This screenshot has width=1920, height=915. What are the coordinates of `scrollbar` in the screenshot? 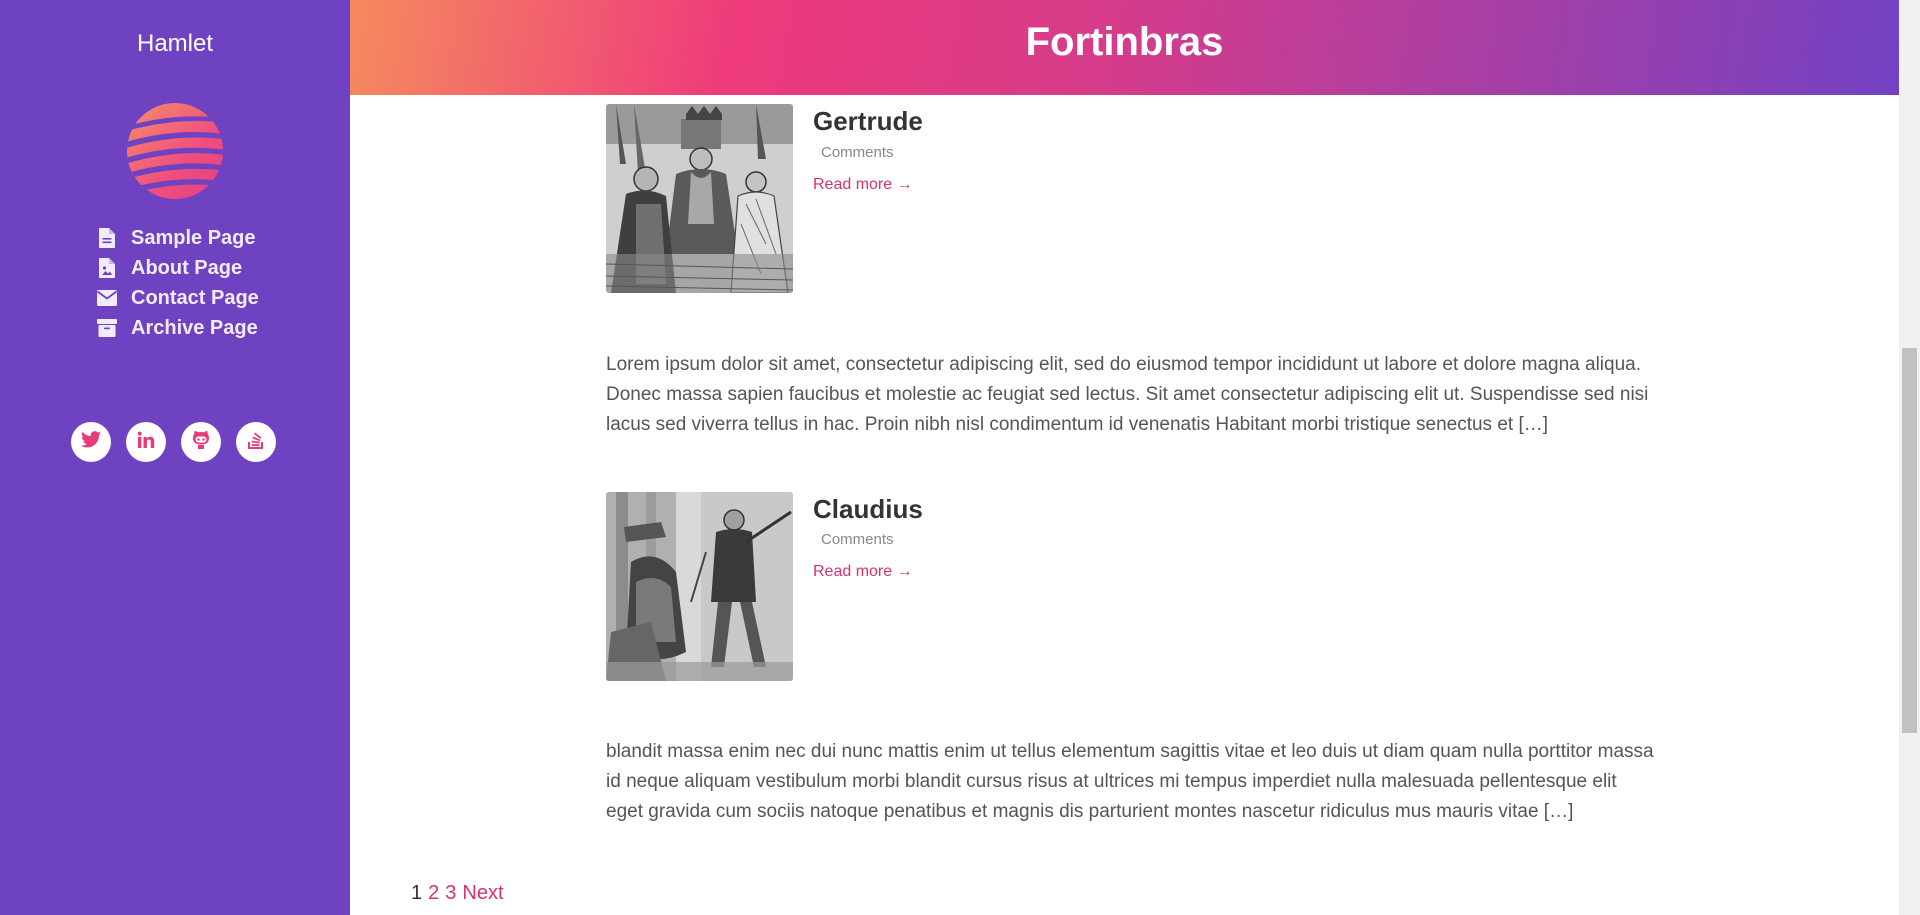 It's located at (1909, 457).